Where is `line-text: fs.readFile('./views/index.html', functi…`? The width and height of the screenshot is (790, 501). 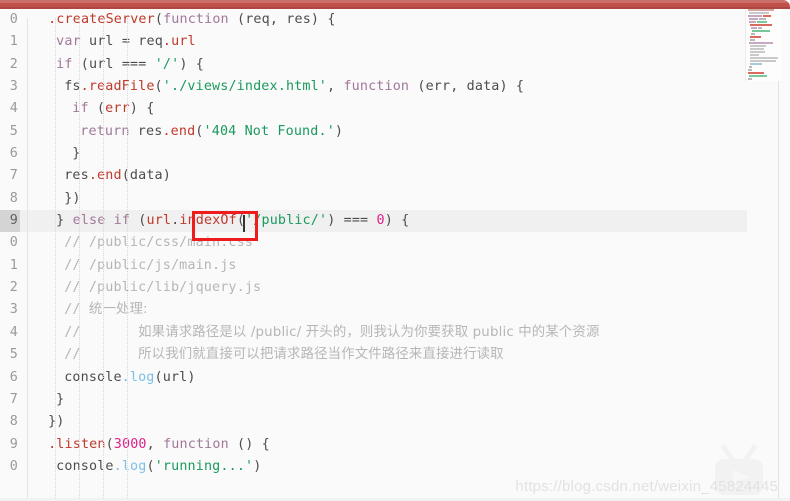 line-text: fs.readFile('./views/index.html', functi… is located at coordinates (278, 87).